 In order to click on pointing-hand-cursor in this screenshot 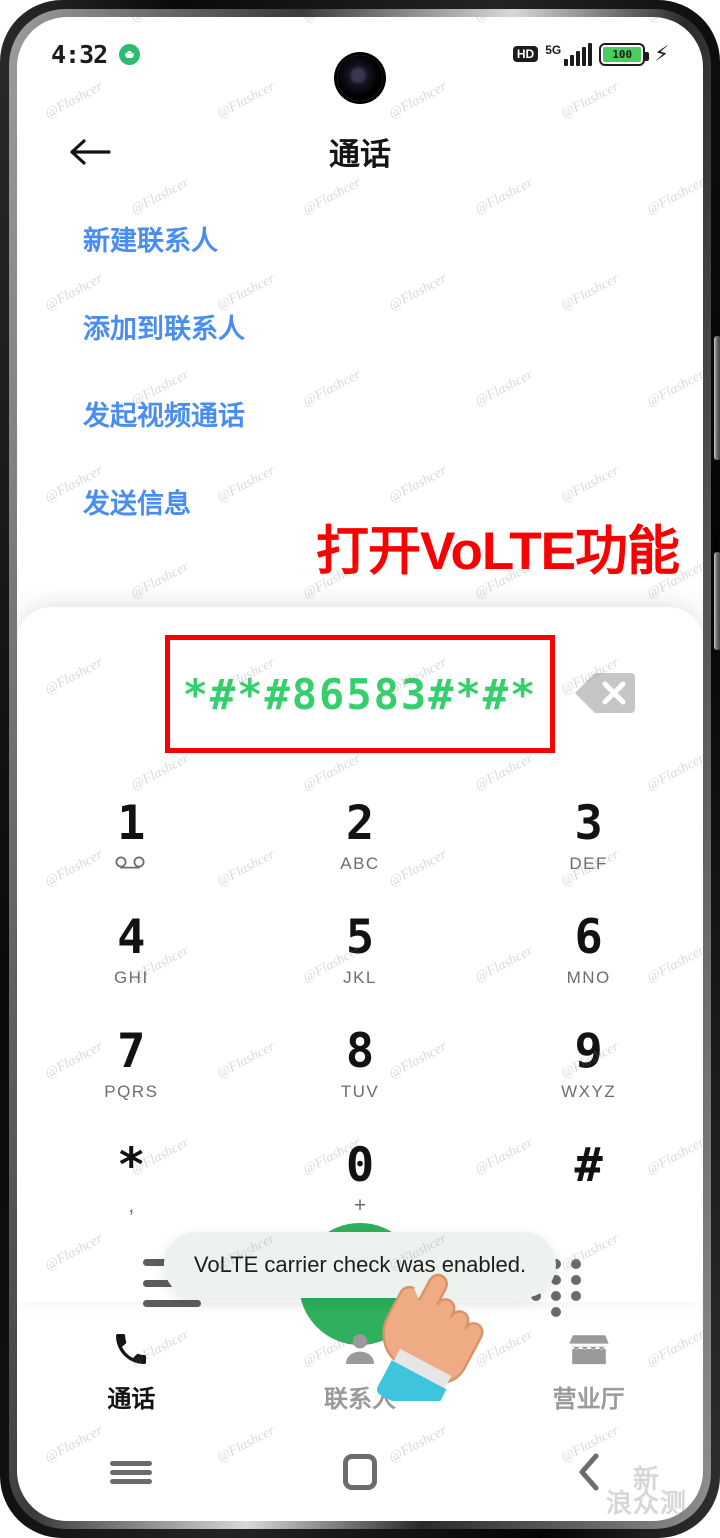, I will do `click(439, 1340)`.